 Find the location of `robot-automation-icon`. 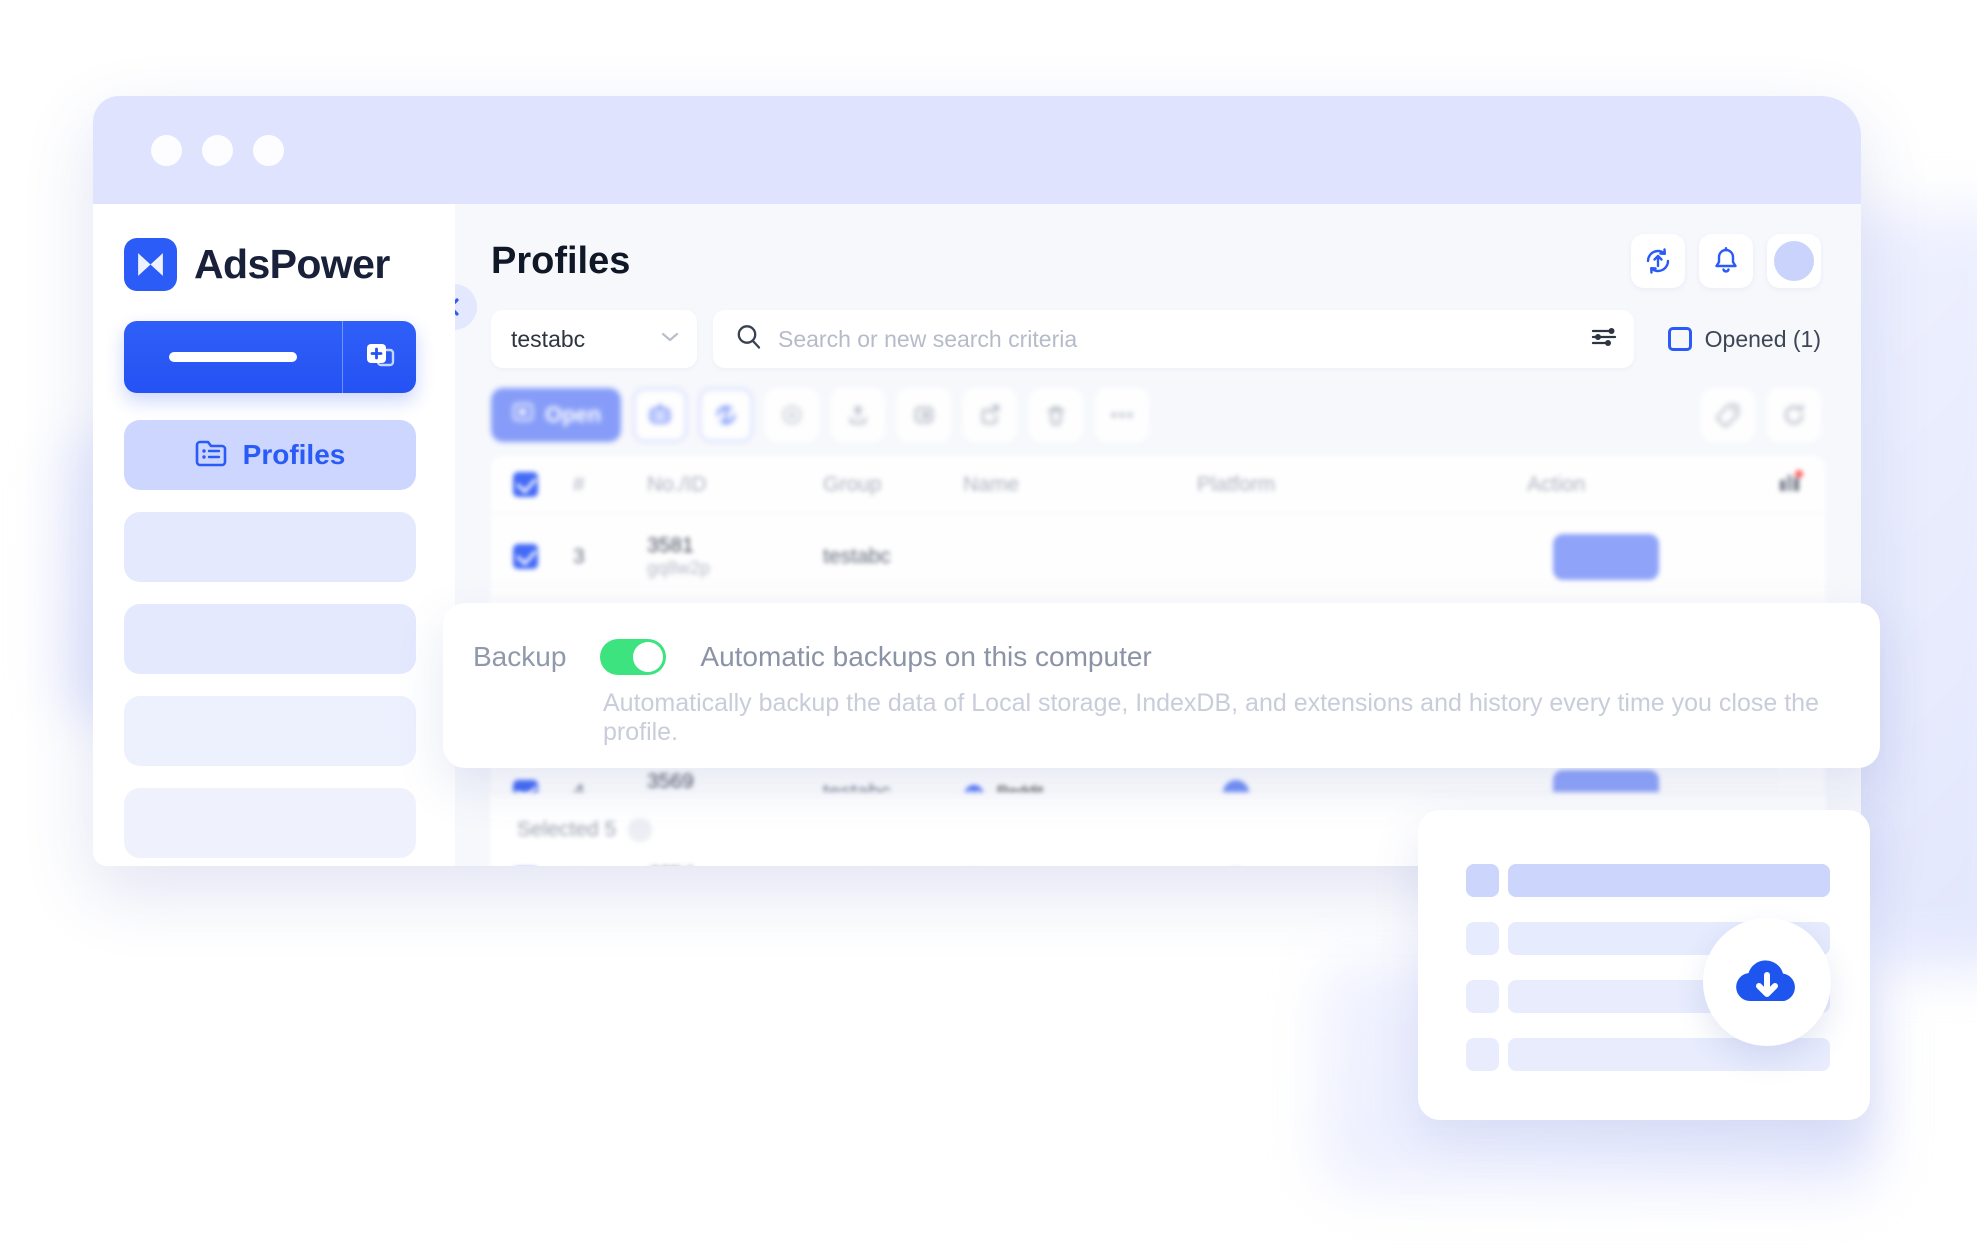

robot-automation-icon is located at coordinates (660, 415).